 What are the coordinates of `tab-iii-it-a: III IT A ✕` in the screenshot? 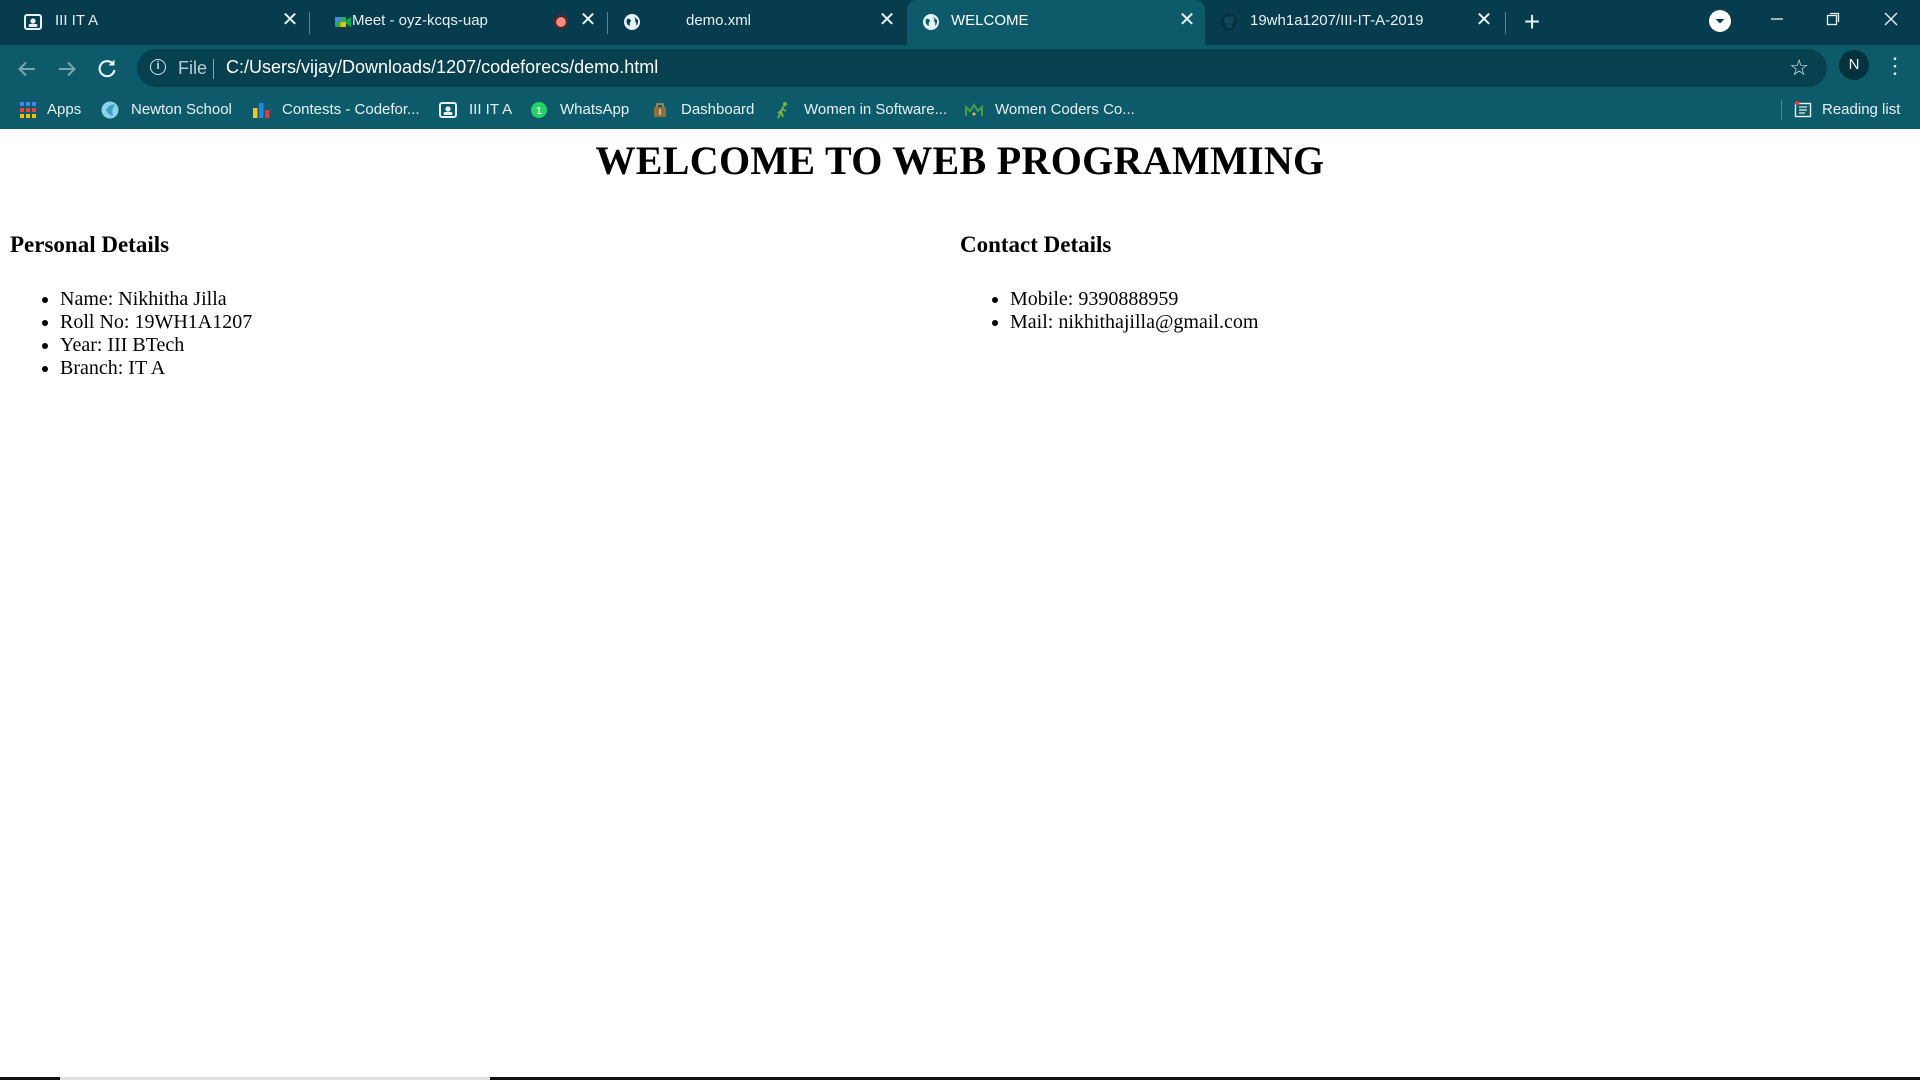 It's located at (153, 22).